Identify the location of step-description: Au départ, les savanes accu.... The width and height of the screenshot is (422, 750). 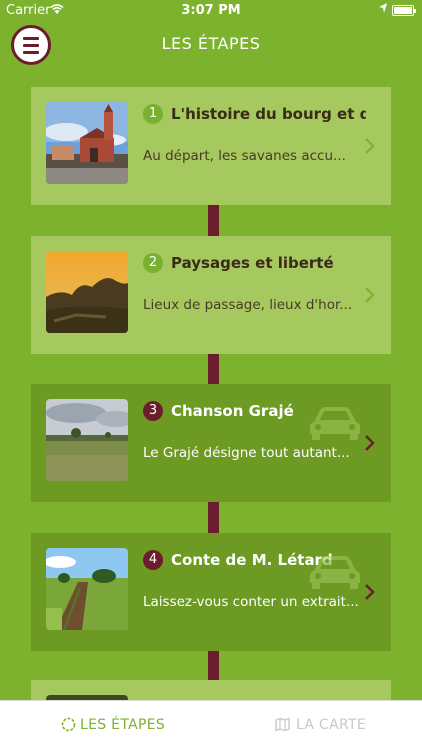
(244, 156).